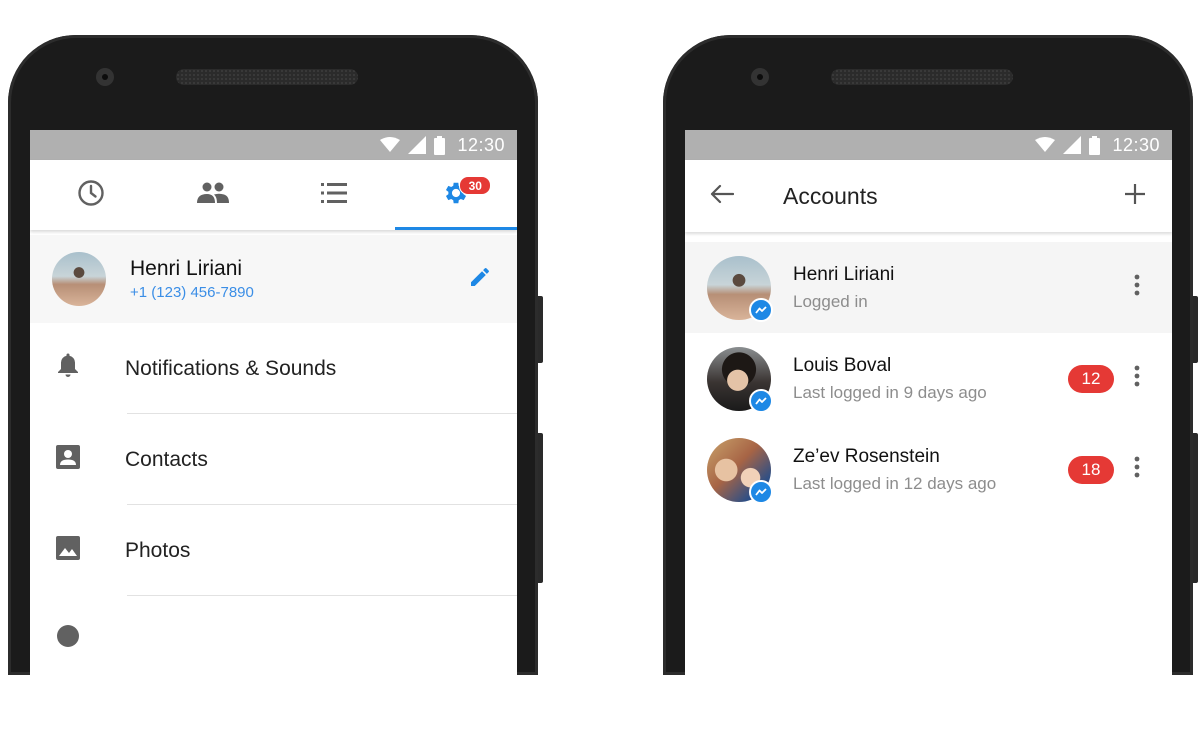 This screenshot has height=730, width=1200. Describe the element at coordinates (68, 368) in the screenshot. I see `bell-icon` at that location.